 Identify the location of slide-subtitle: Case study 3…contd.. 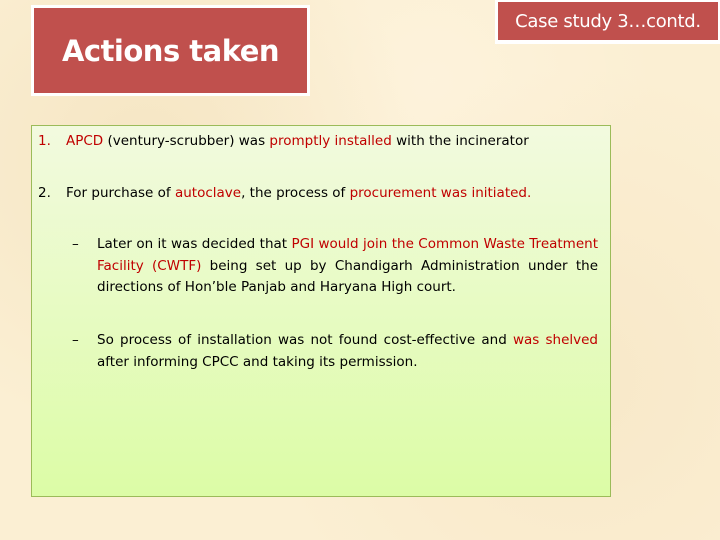
(608, 21).